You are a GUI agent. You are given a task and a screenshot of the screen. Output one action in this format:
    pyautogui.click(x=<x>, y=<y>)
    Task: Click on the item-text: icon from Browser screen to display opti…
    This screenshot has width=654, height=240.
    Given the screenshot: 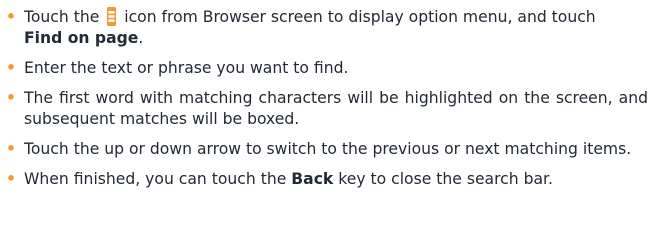 What is the action you would take?
    pyautogui.click(x=360, y=17)
    